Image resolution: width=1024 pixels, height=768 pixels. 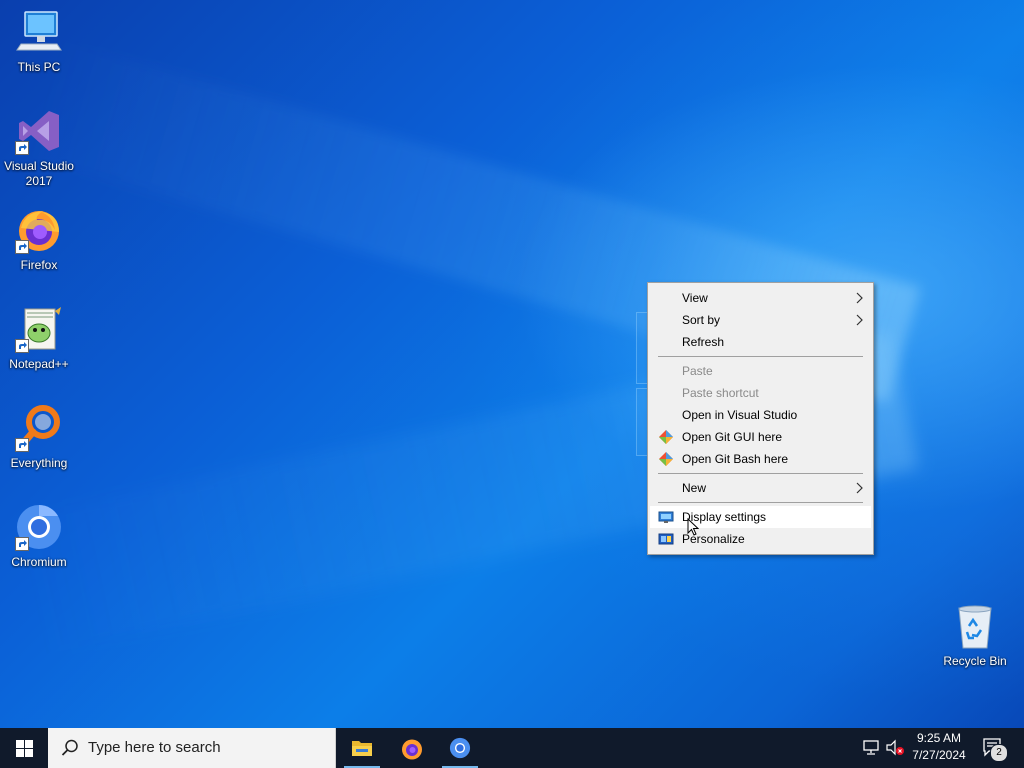 I want to click on clock-date: 7/27/2024, so click(x=939, y=755).